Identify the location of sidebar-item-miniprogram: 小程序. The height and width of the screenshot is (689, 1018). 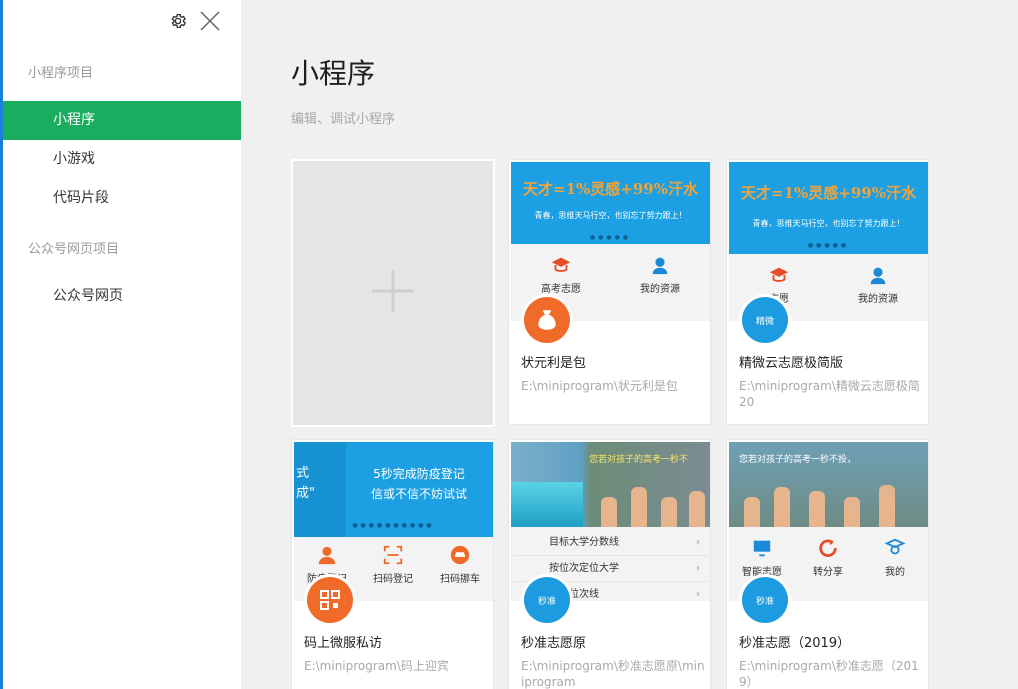
(122, 120).